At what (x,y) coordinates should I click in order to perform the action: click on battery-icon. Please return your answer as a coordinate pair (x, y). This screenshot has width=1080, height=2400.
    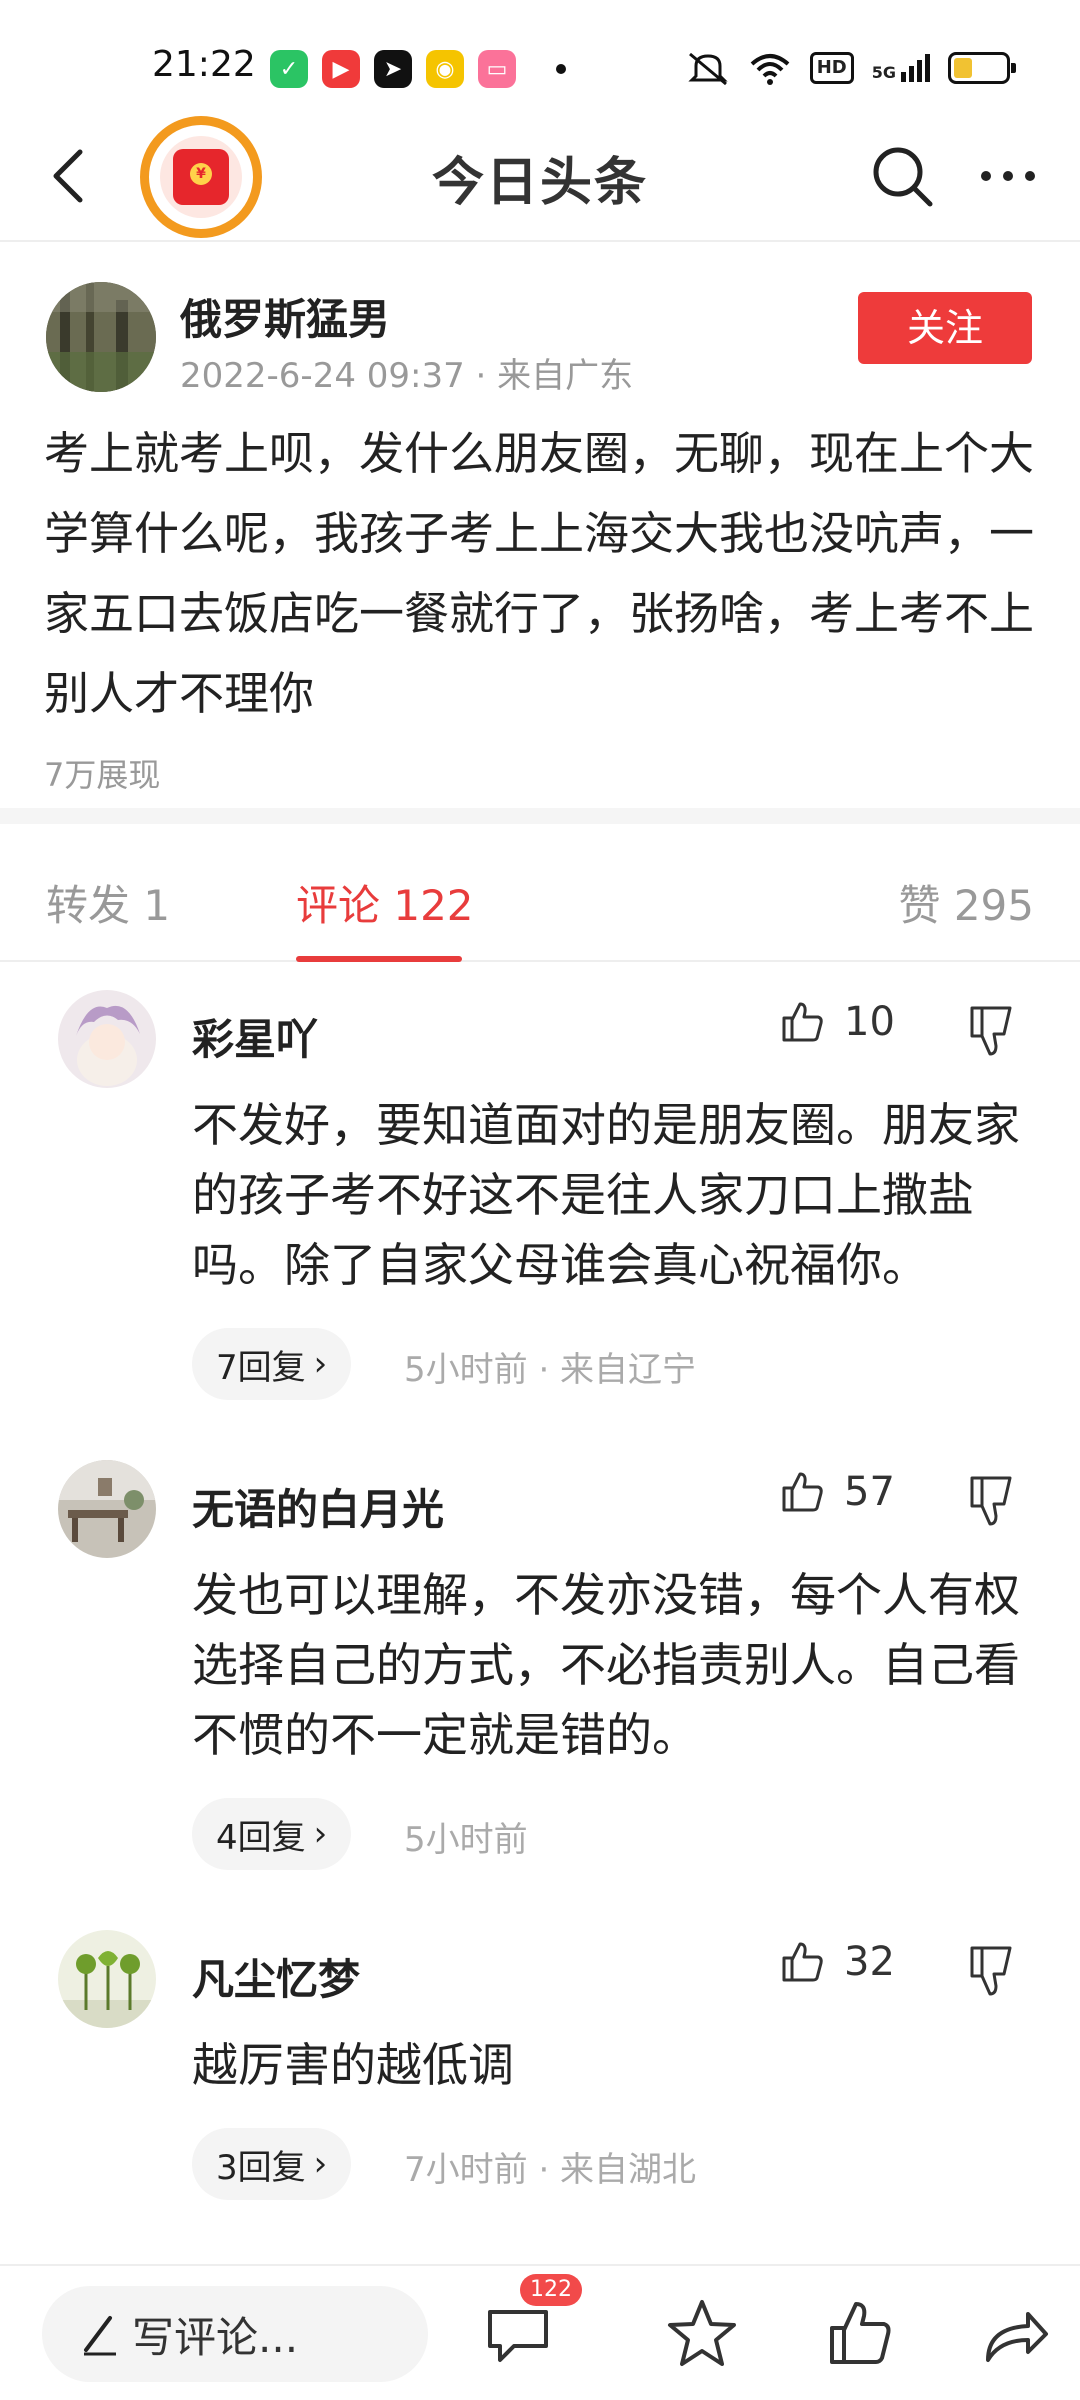
    Looking at the image, I should click on (982, 68).